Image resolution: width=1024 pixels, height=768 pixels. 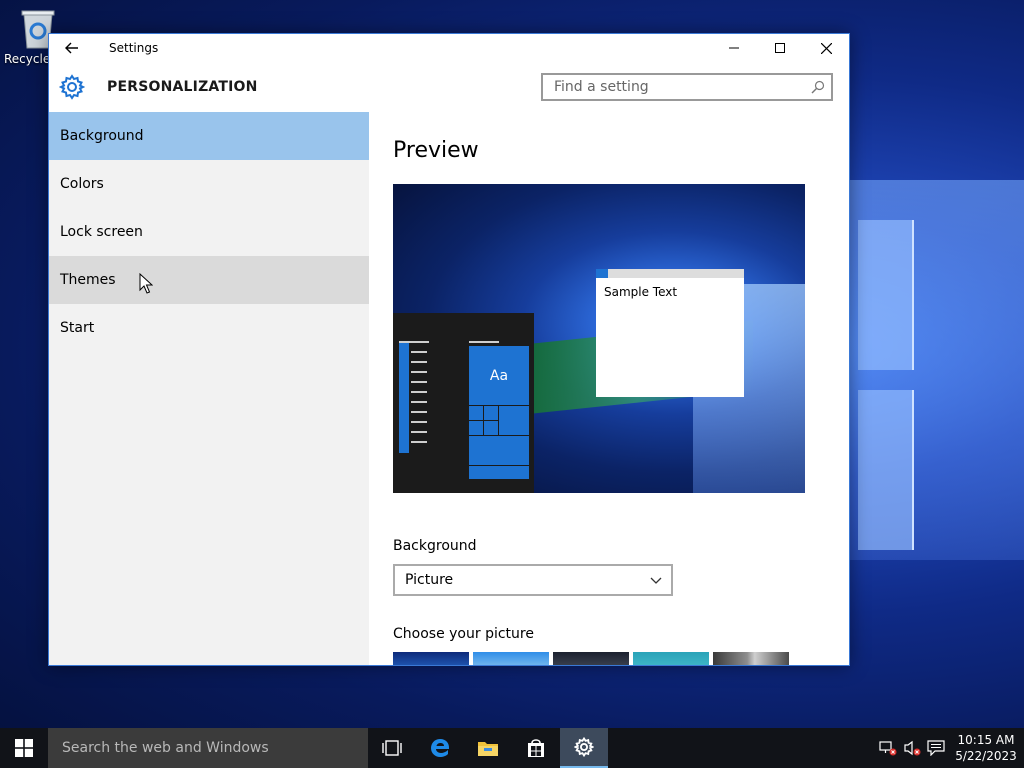 What do you see at coordinates (936, 370) in the screenshot?
I see `desktop-wallpaper-light` at bounding box center [936, 370].